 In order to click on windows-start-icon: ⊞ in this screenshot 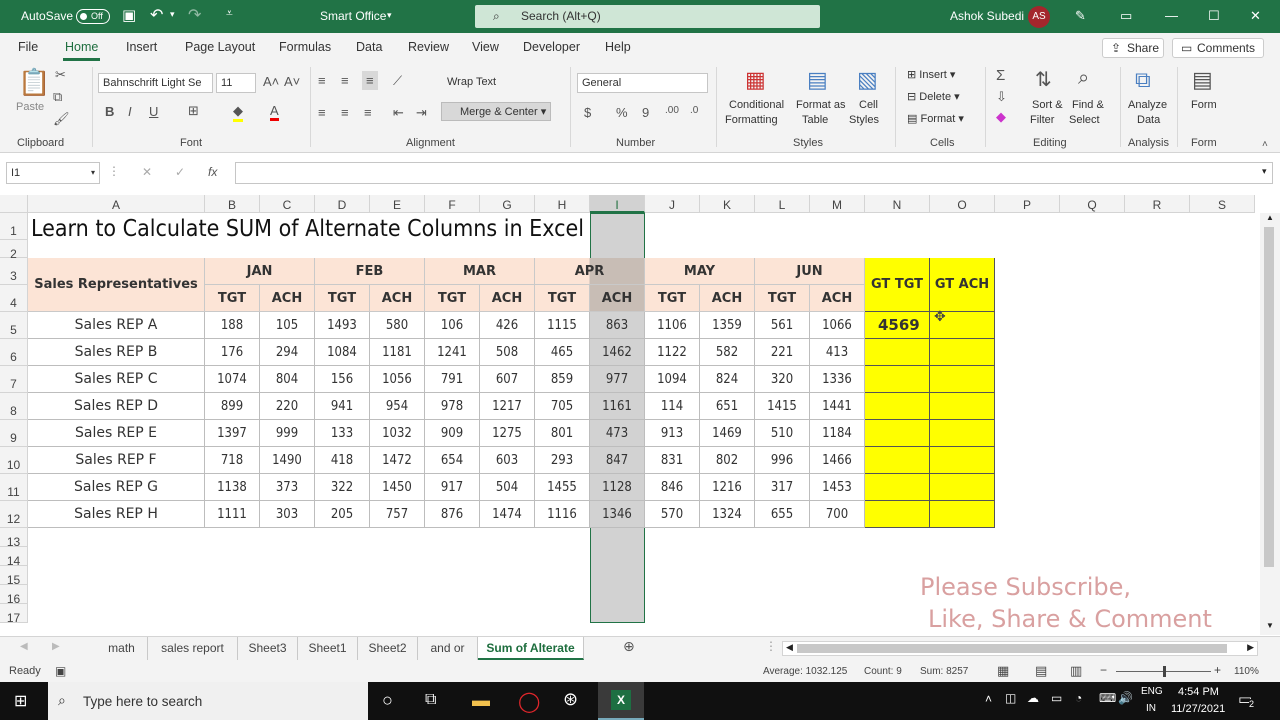, I will do `click(20, 701)`.